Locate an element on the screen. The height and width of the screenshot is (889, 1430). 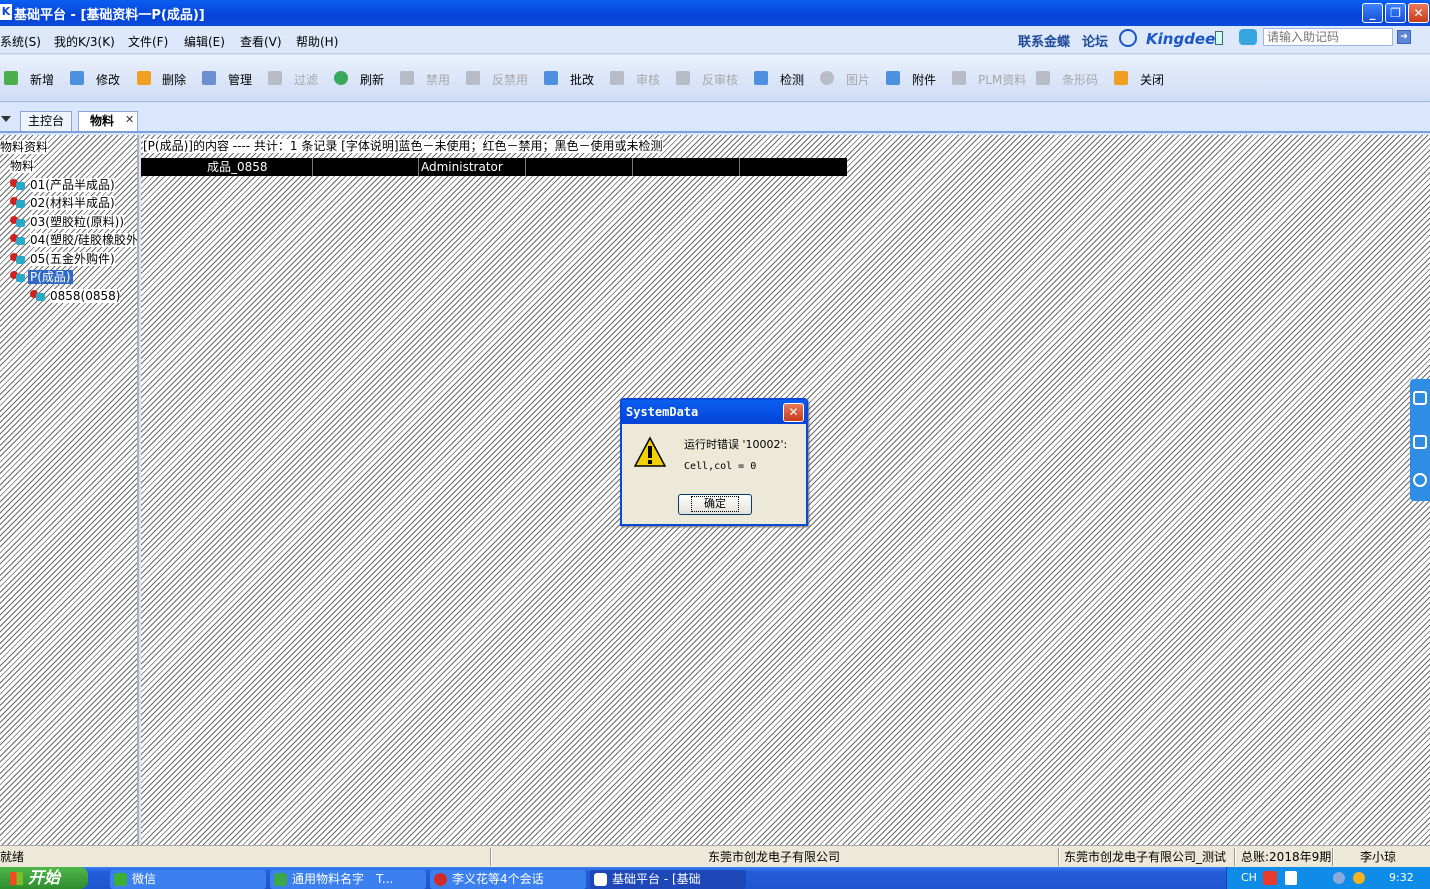
clock: 9:32 is located at coordinates (1401, 877).